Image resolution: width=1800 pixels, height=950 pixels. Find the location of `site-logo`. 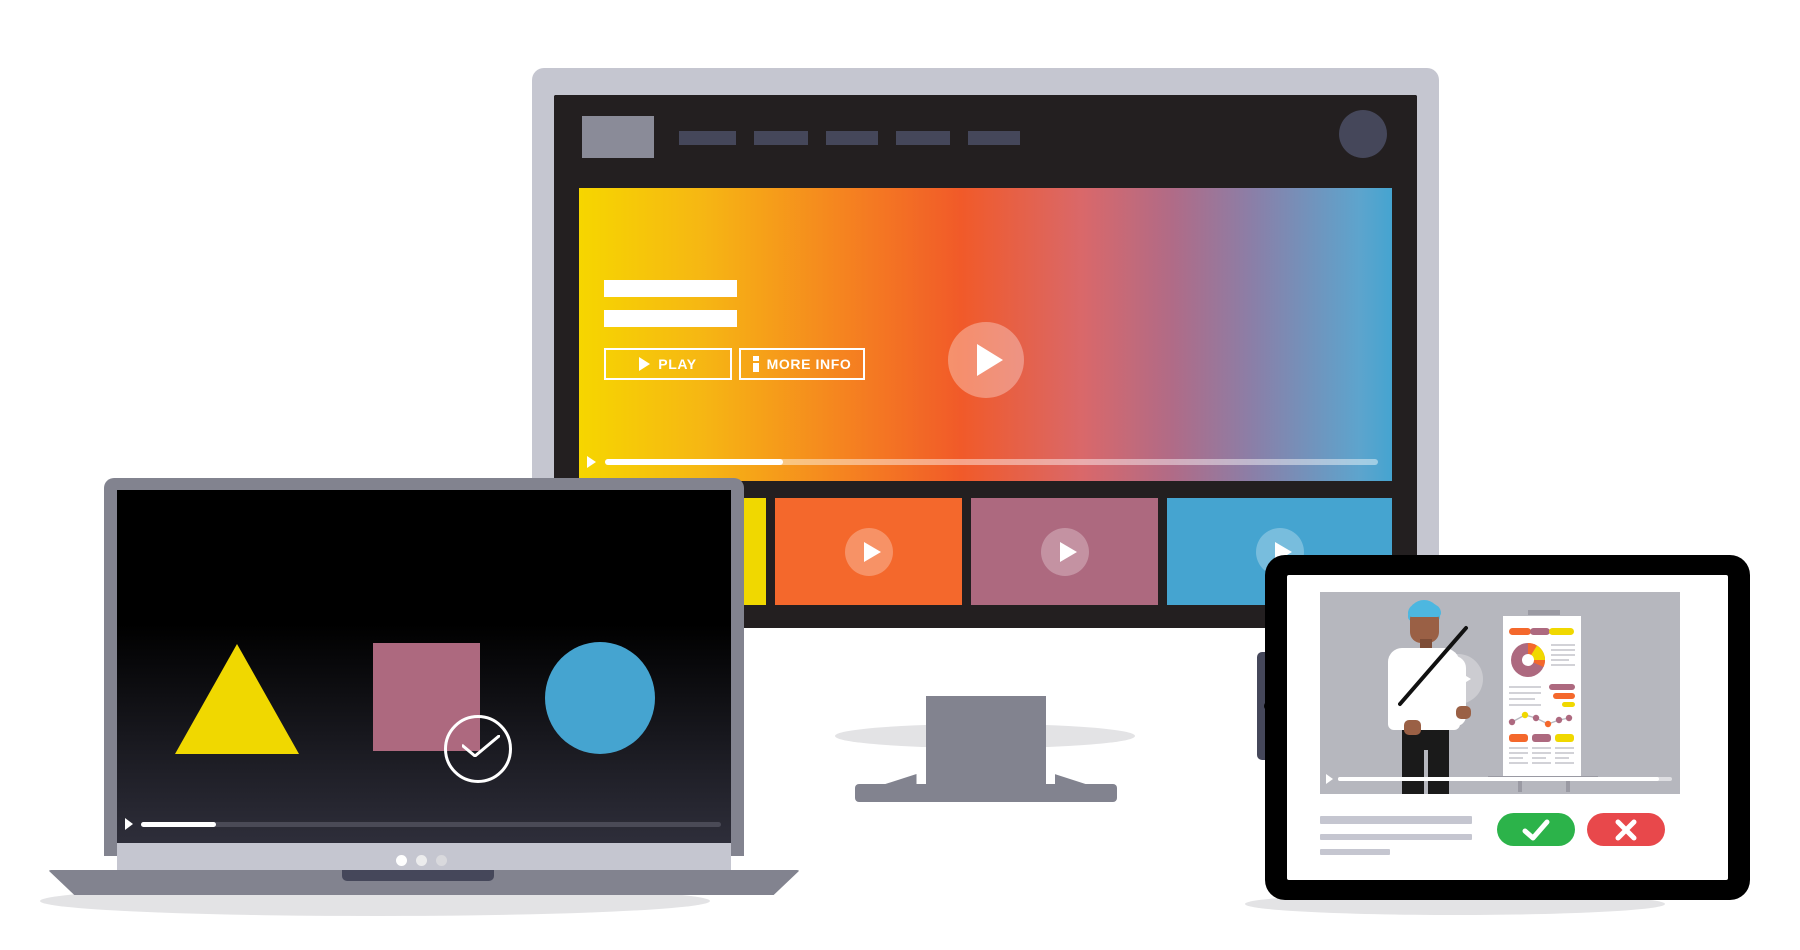

site-logo is located at coordinates (618, 137).